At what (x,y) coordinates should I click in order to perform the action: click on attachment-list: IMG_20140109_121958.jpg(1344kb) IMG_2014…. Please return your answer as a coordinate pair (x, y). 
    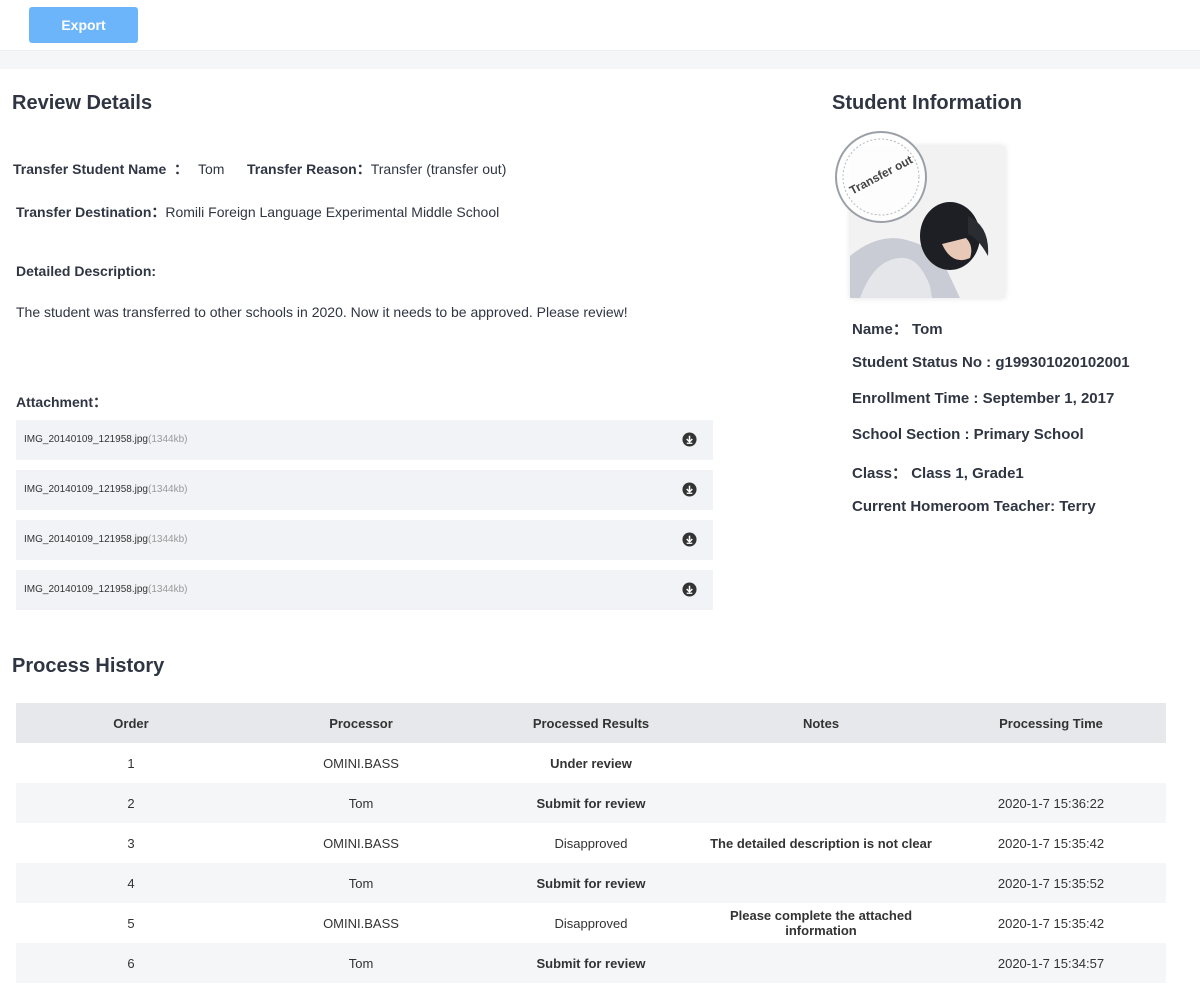
    Looking at the image, I should click on (364, 520).